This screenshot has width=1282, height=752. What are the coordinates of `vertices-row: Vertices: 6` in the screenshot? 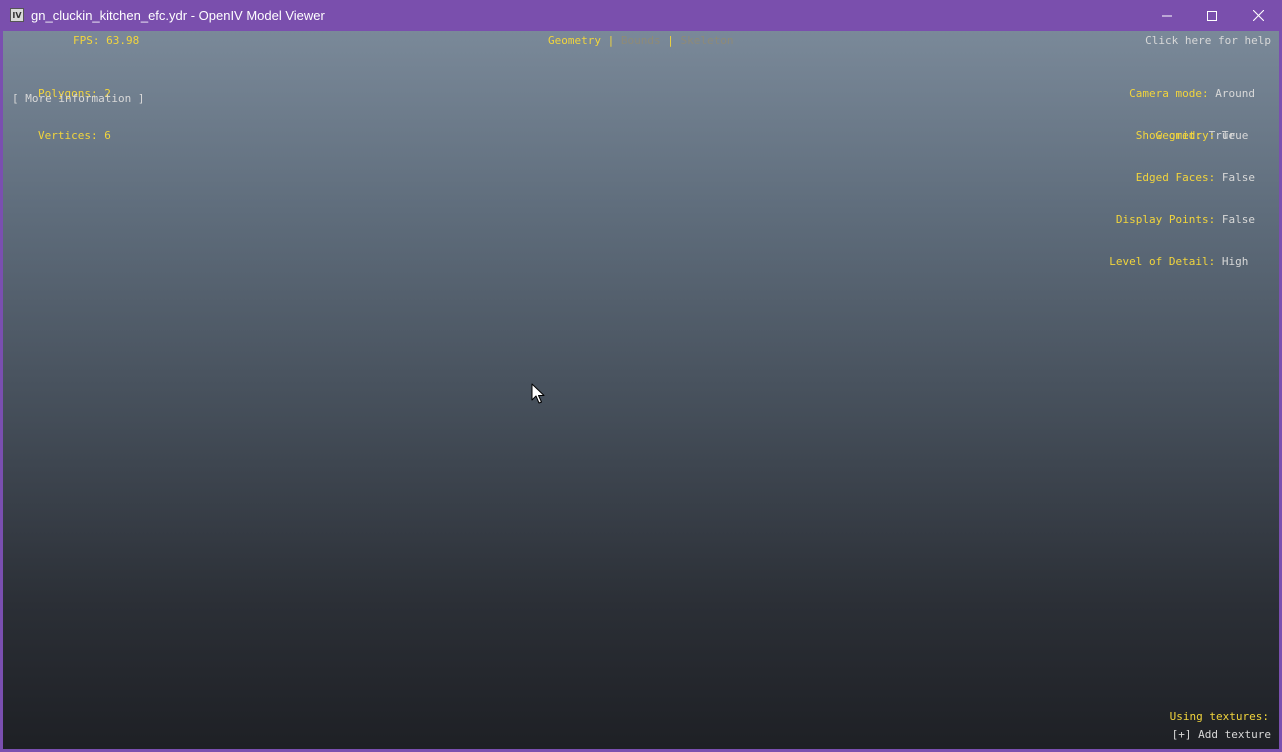 It's located at (74, 136).